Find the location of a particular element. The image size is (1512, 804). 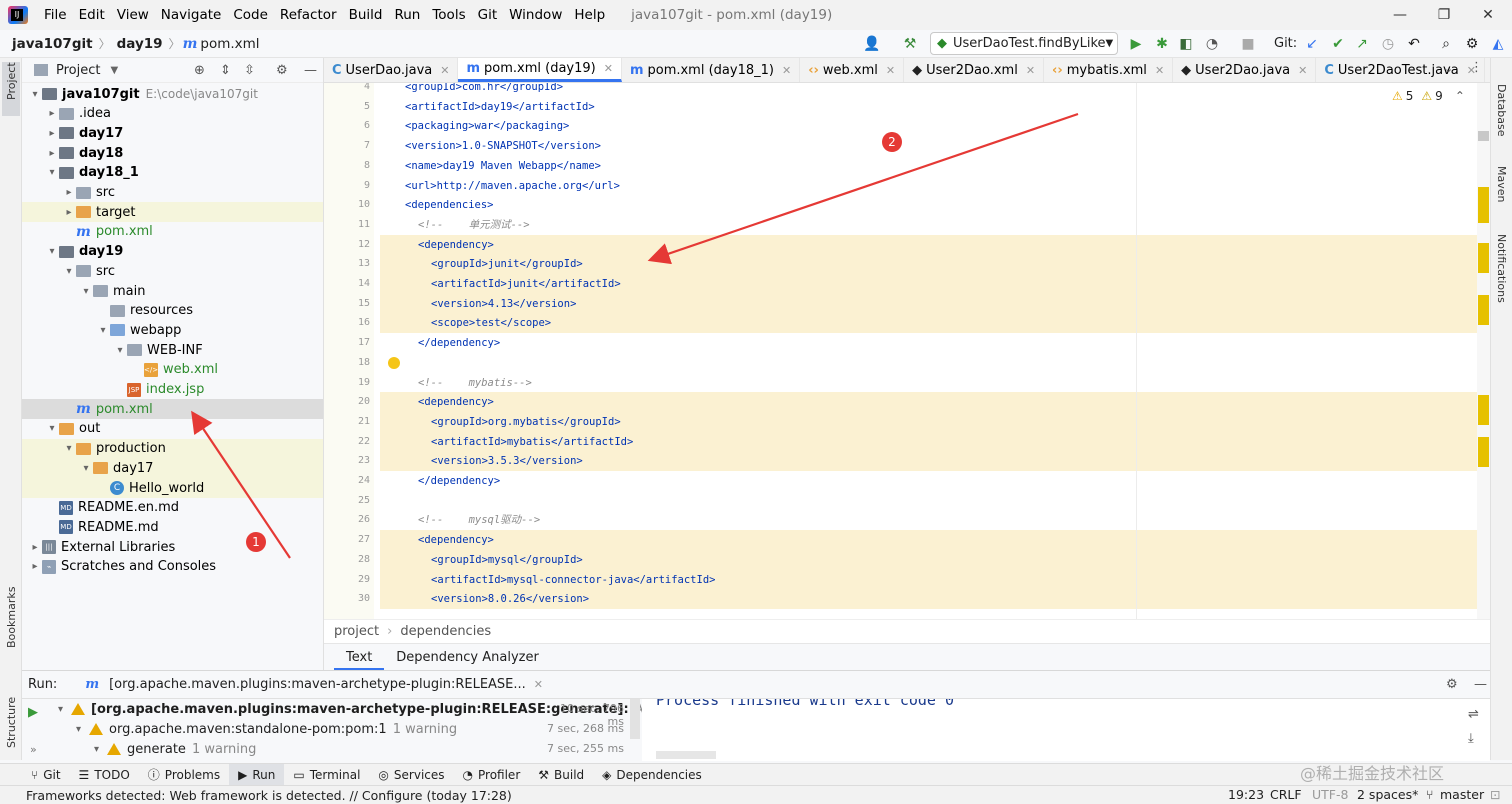

profile-icon: ◔ is located at coordinates (1212, 44).